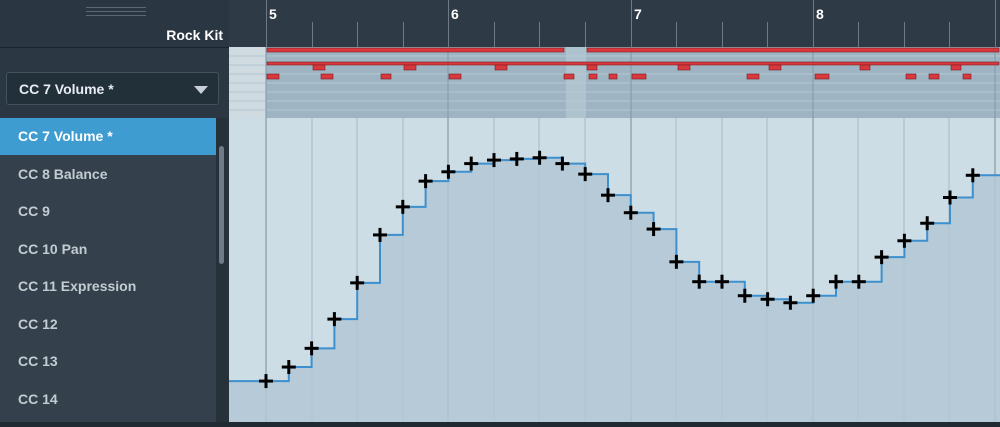  I want to click on cc-list-item: CC 13, so click(108, 361).